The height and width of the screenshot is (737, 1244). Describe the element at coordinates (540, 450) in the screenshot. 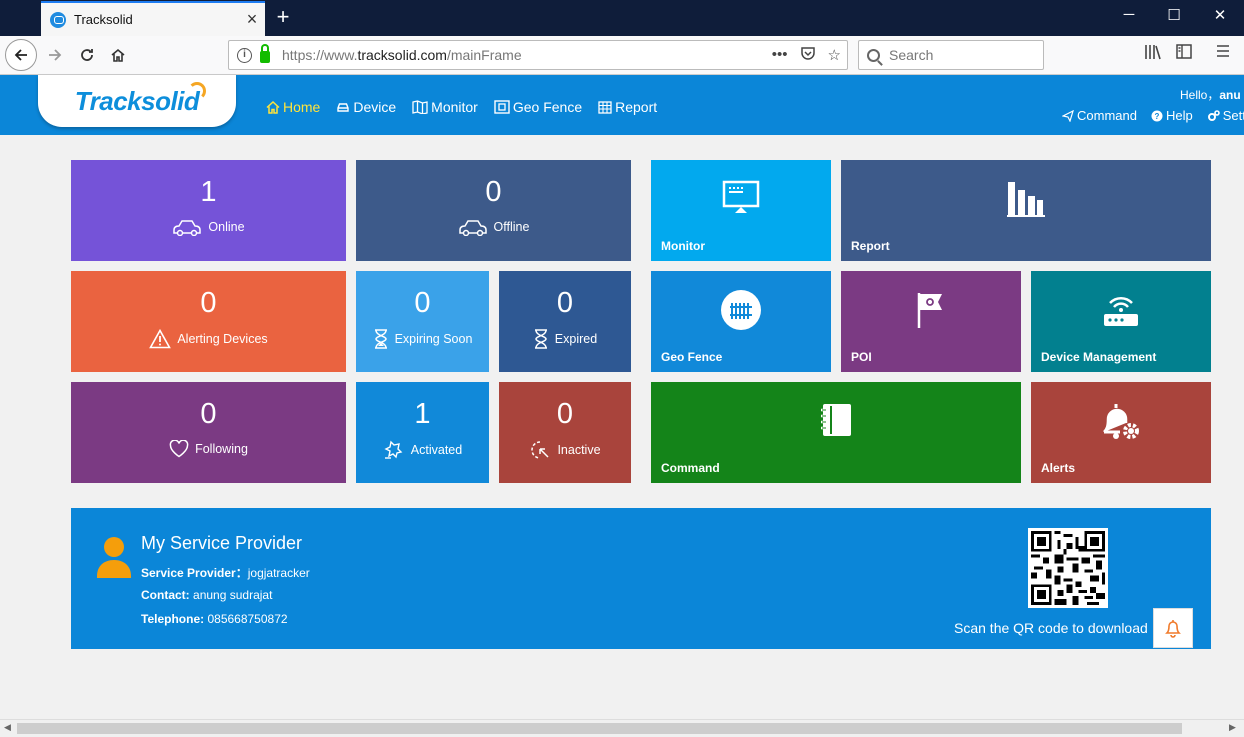

I see `inactive-cursor-icon` at that location.